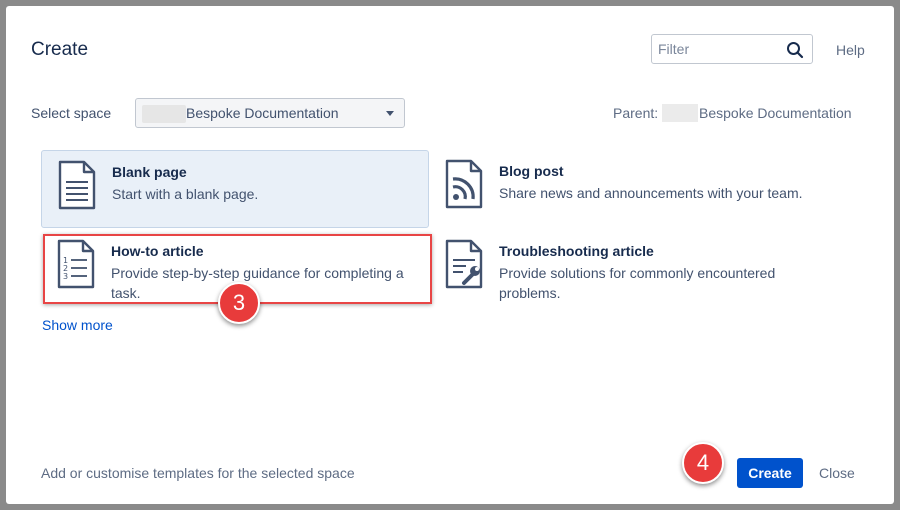  What do you see at coordinates (77, 325) in the screenshot?
I see `show-more-link: Show more` at bounding box center [77, 325].